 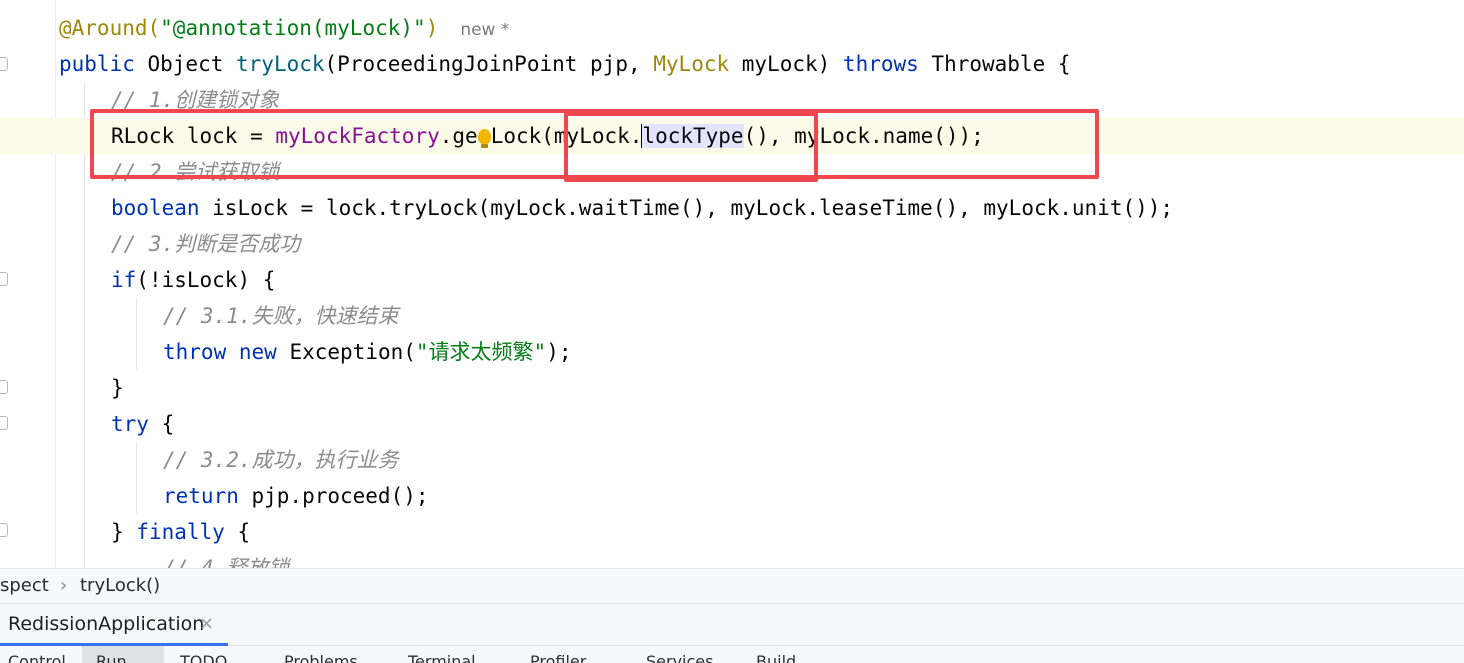 What do you see at coordinates (321, 657) in the screenshot?
I see `tool-button-problems: Problems` at bounding box center [321, 657].